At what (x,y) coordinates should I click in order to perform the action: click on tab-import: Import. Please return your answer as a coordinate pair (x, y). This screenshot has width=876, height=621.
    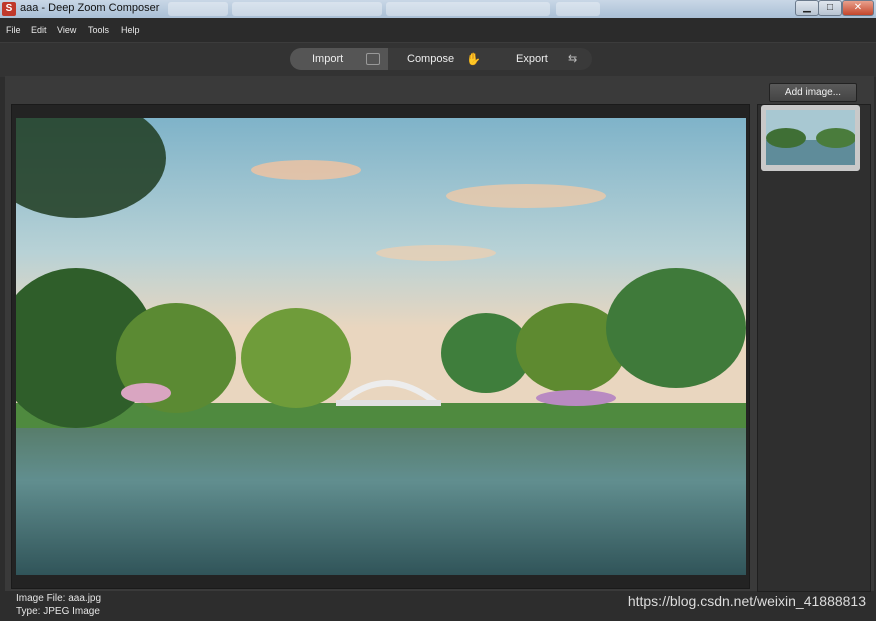
    Looking at the image, I should click on (339, 59).